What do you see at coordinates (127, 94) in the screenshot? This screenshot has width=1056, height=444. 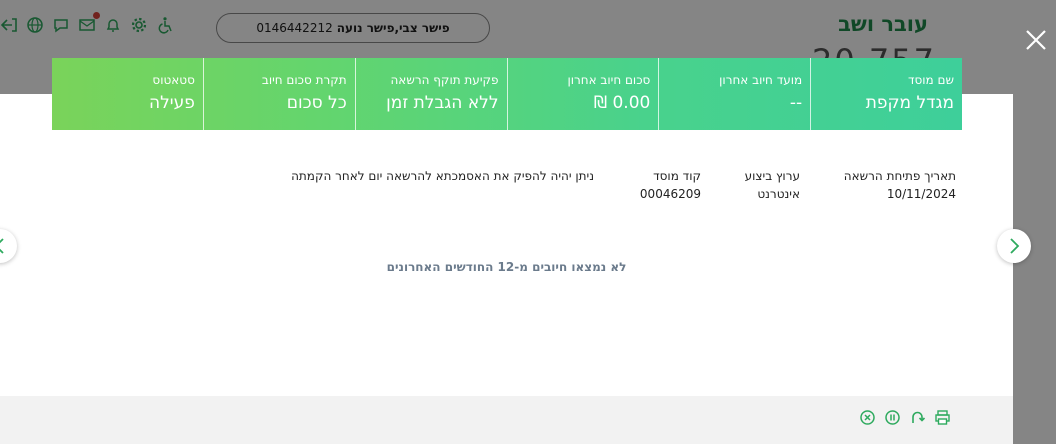 I see `header-cell-status: סטאטוס פעילה` at bounding box center [127, 94].